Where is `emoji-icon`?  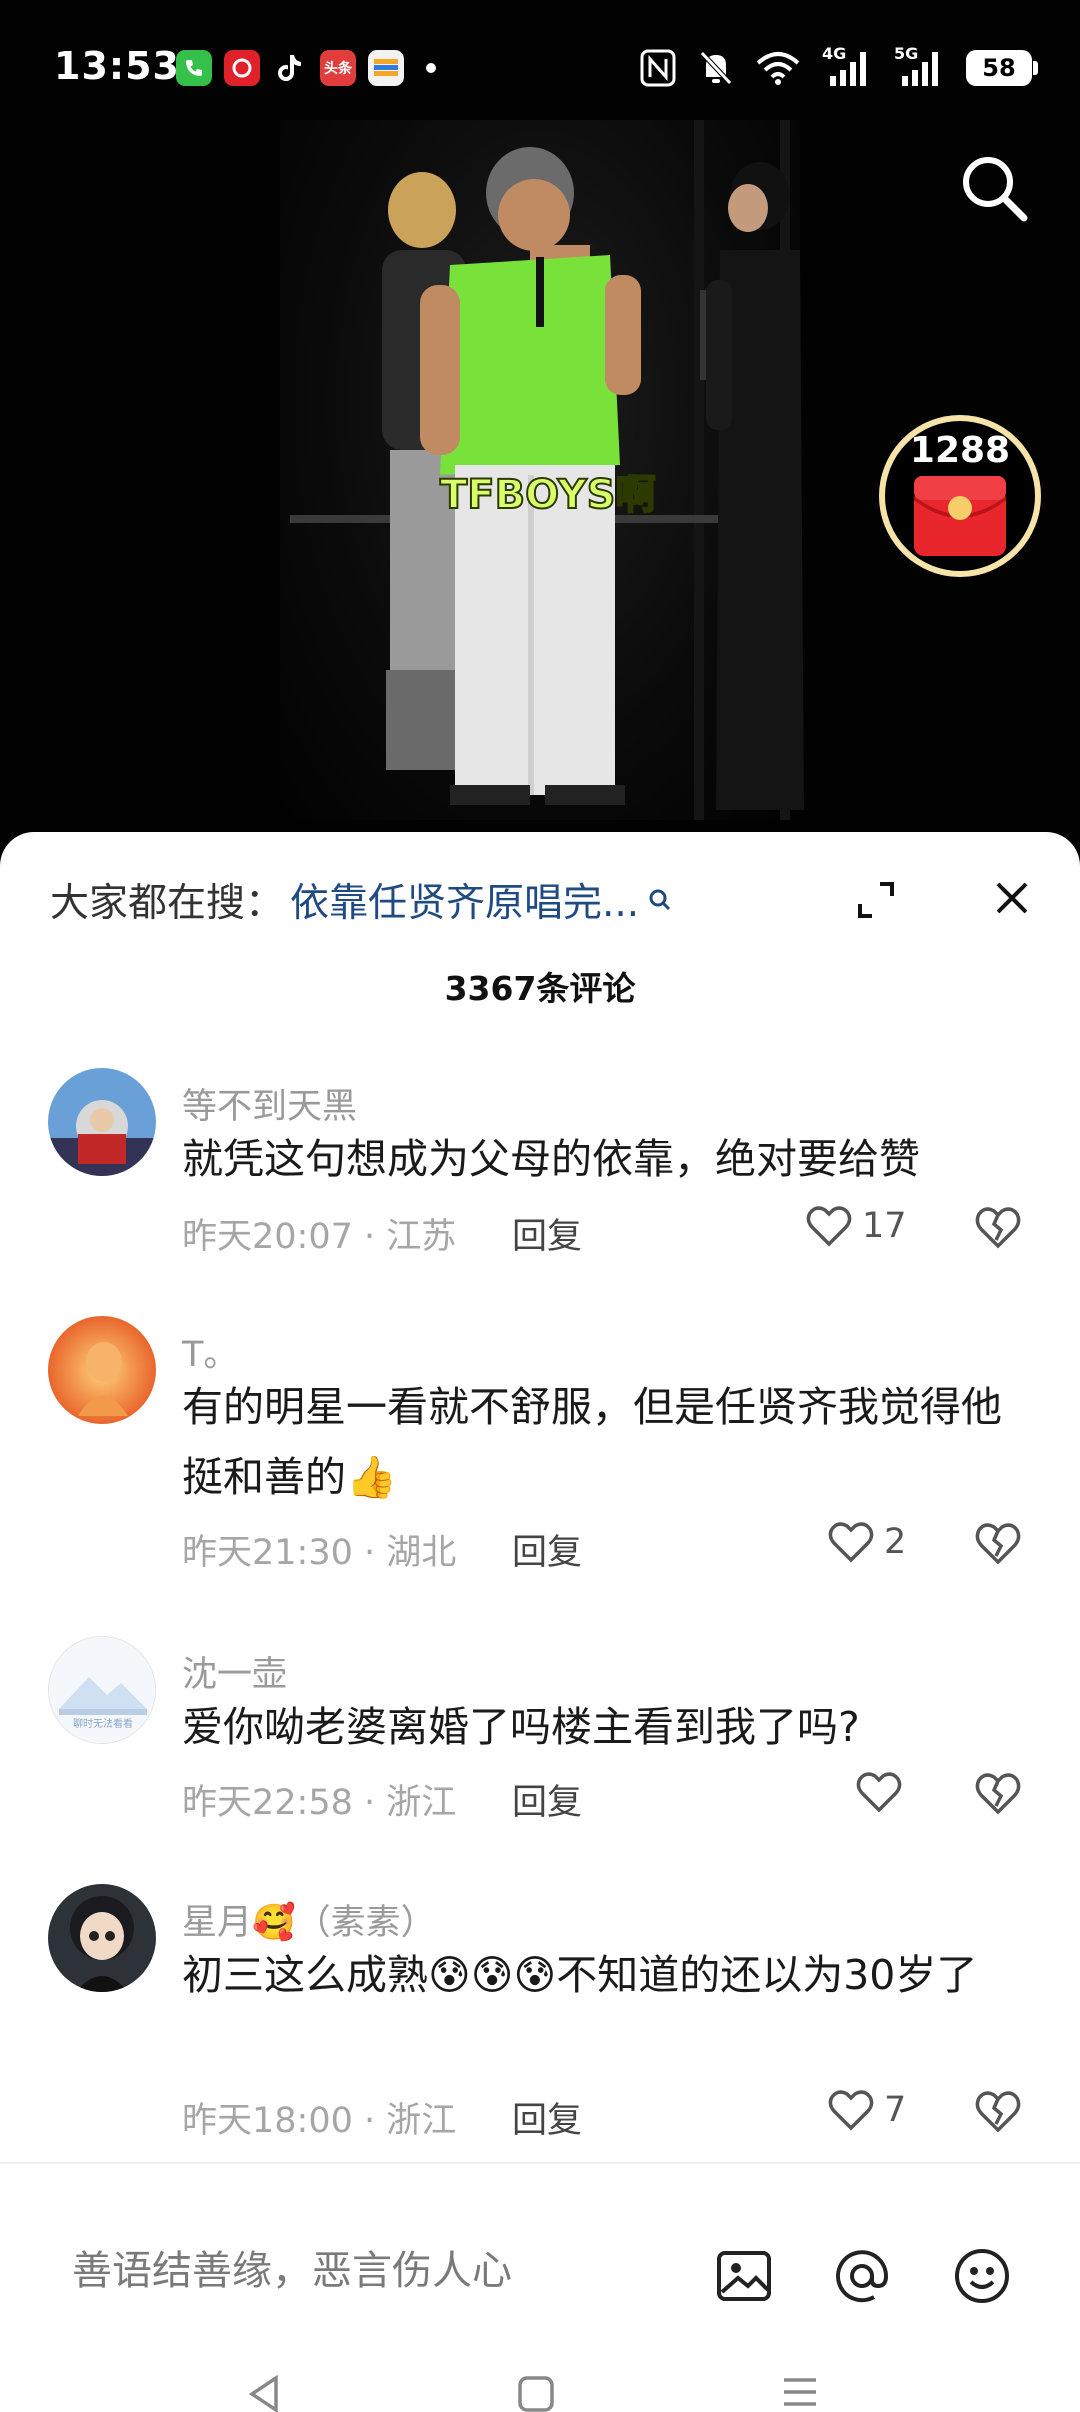
emoji-icon is located at coordinates (982, 2276).